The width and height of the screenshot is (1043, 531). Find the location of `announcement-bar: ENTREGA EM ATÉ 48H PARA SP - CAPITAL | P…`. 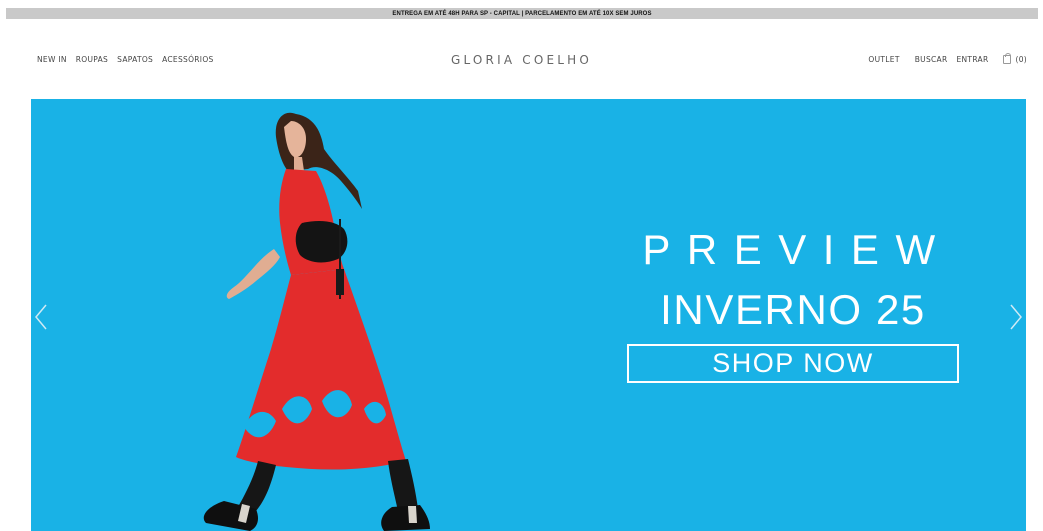

announcement-bar: ENTREGA EM ATÉ 48H PARA SP - CAPITAL | P… is located at coordinates (522, 13).